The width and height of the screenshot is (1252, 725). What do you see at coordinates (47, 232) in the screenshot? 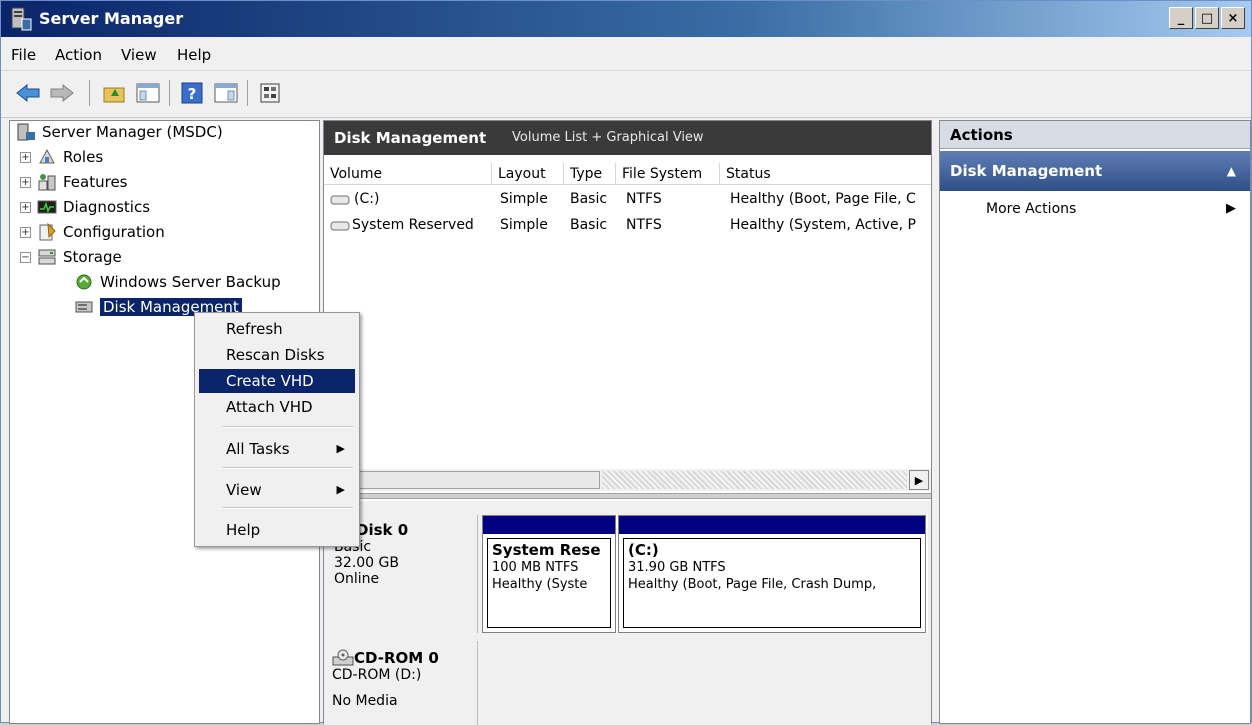
I see `configuration-icon` at bounding box center [47, 232].